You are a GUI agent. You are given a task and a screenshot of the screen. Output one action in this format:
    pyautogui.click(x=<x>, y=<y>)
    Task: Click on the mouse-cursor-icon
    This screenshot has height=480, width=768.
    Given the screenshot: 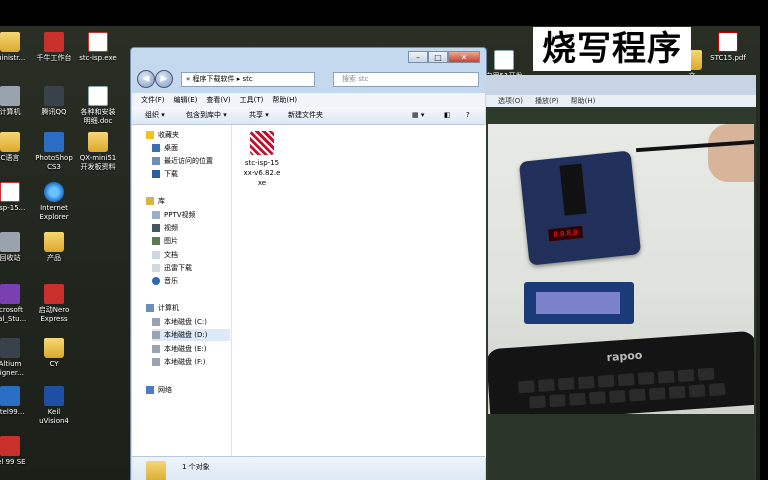 What is the action you would take?
    pyautogui.click(x=408, y=295)
    